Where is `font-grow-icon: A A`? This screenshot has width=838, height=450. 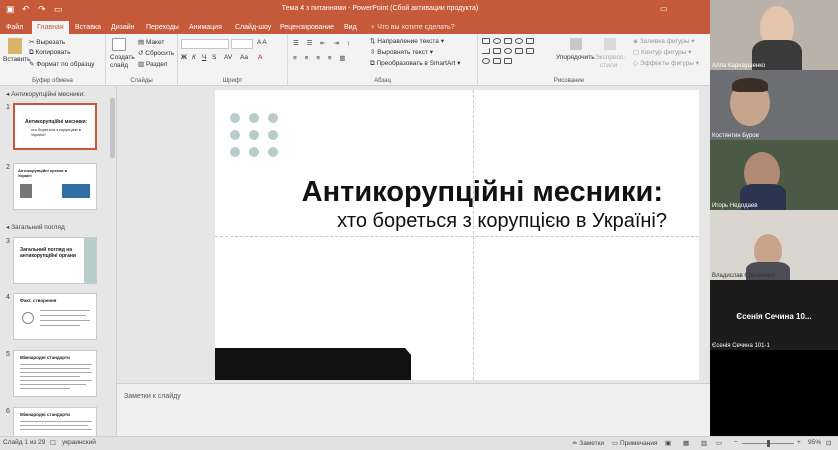
font-grow-icon: A A is located at coordinates (262, 42).